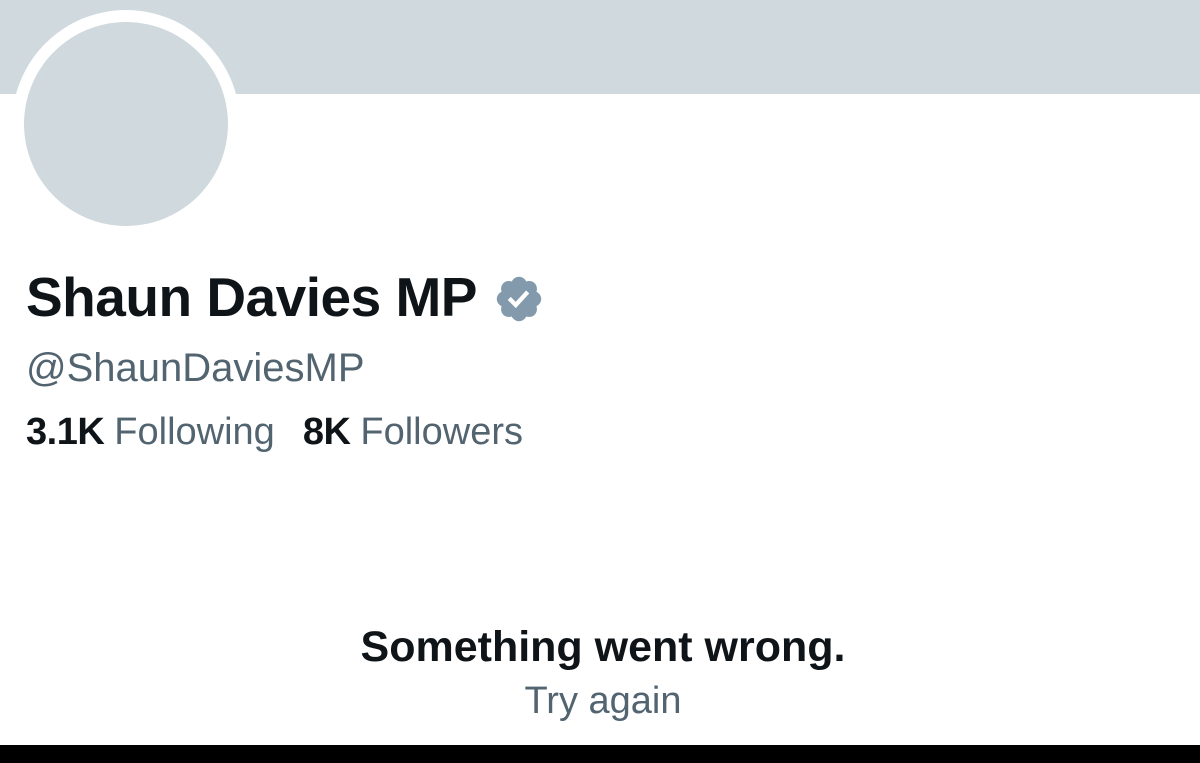  Describe the element at coordinates (600, 672) in the screenshot. I see `error-message-block: Something went wrong. Try again` at that location.